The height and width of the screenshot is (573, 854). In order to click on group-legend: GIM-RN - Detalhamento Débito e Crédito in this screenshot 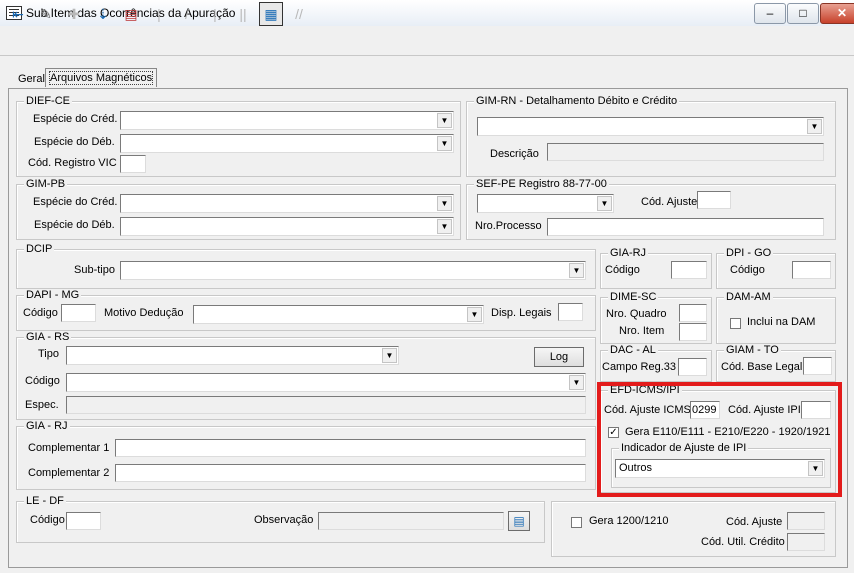, I will do `click(577, 101)`.